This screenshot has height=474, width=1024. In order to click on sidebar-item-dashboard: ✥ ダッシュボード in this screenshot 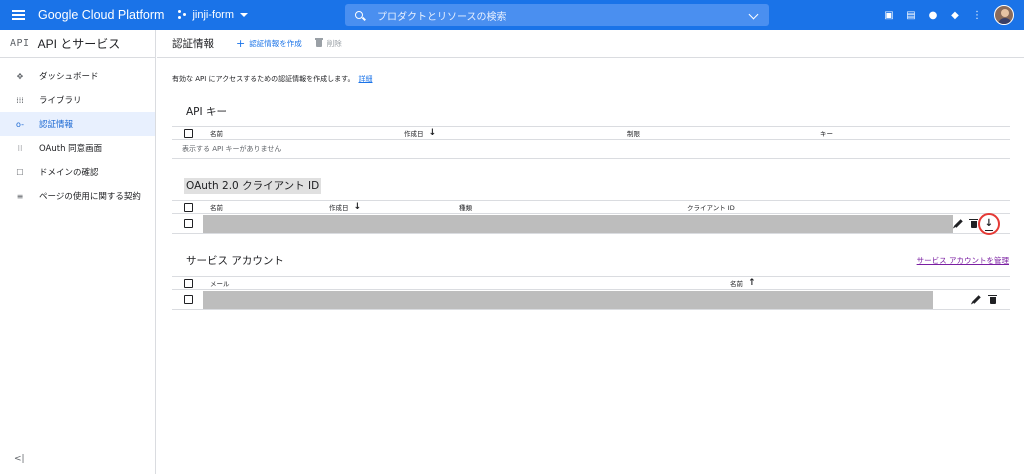, I will do `click(77, 76)`.